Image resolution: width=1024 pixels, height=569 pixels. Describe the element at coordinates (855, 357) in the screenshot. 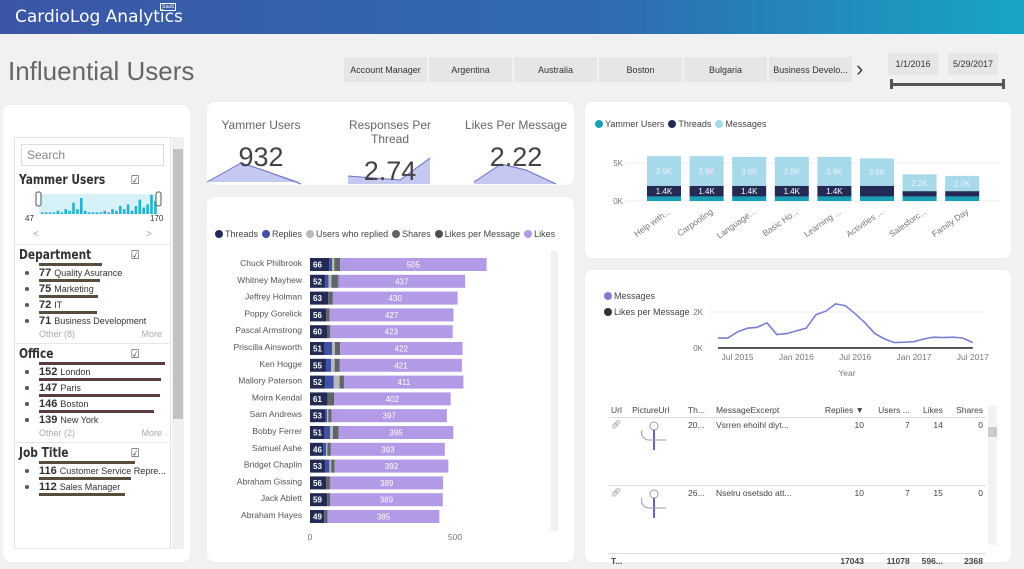

I see `x-tick: Jul 2016` at that location.